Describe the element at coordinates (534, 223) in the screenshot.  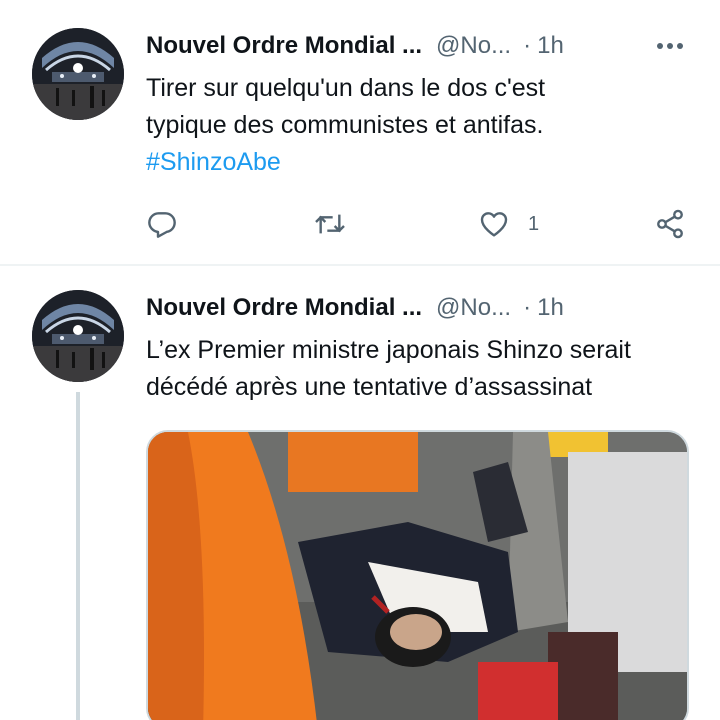
I see `like-count: 1` at that location.